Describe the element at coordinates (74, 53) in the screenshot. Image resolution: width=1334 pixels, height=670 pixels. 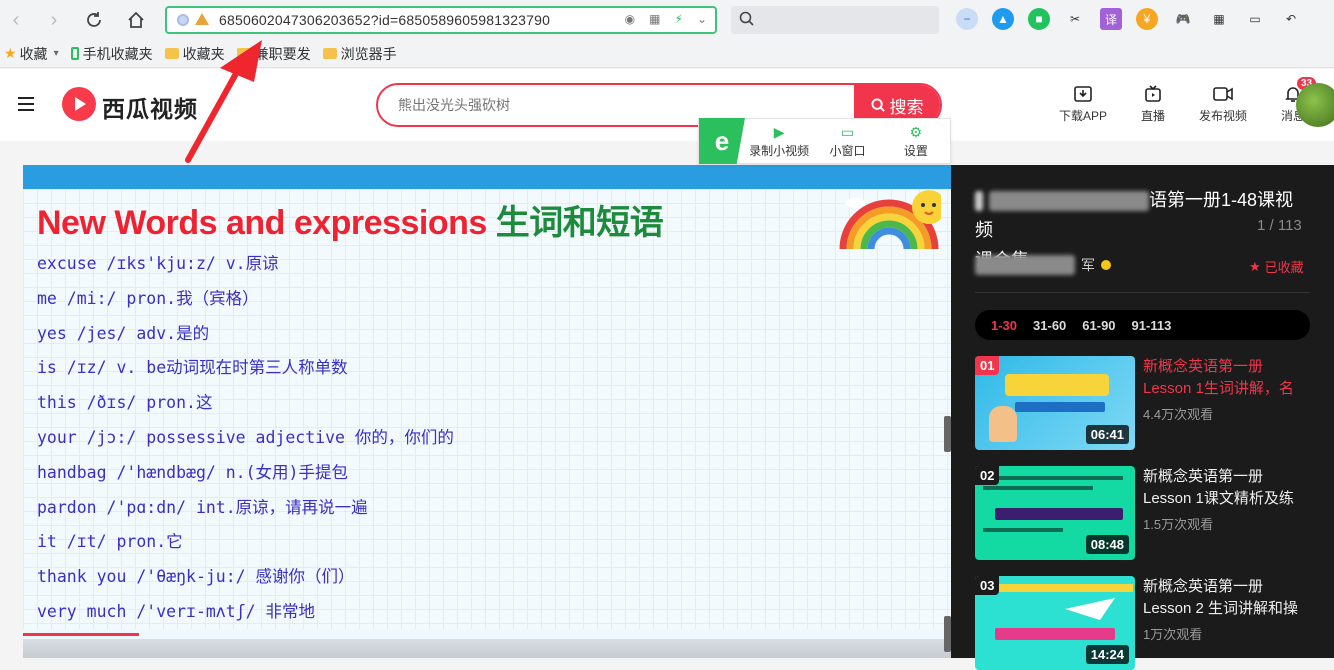
I see `phone-icon` at that location.